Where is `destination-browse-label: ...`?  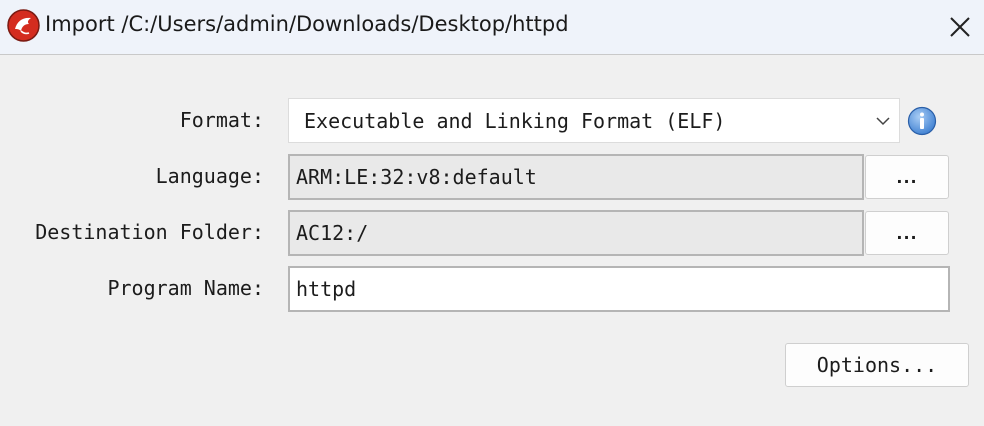 destination-browse-label: ... is located at coordinates (907, 233).